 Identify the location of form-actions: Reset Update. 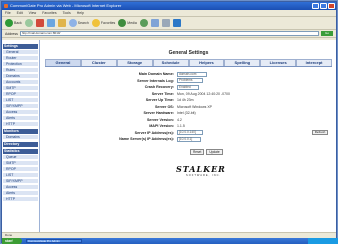
(263, 151).